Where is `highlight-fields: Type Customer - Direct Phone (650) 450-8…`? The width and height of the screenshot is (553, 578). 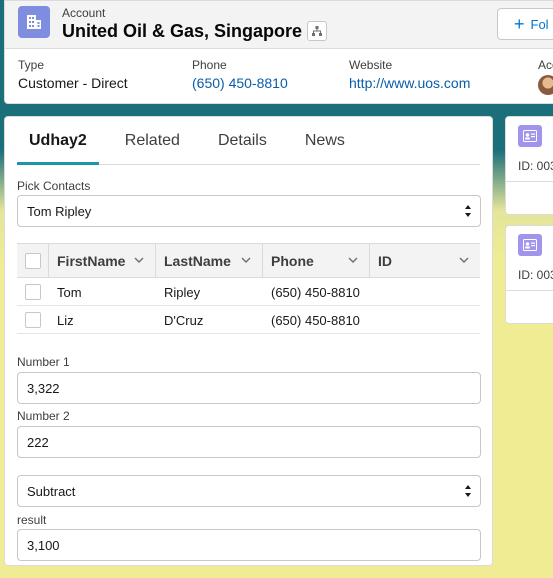
highlight-fields: Type Customer - Direct Phone (650) 450-8… is located at coordinates (285, 78).